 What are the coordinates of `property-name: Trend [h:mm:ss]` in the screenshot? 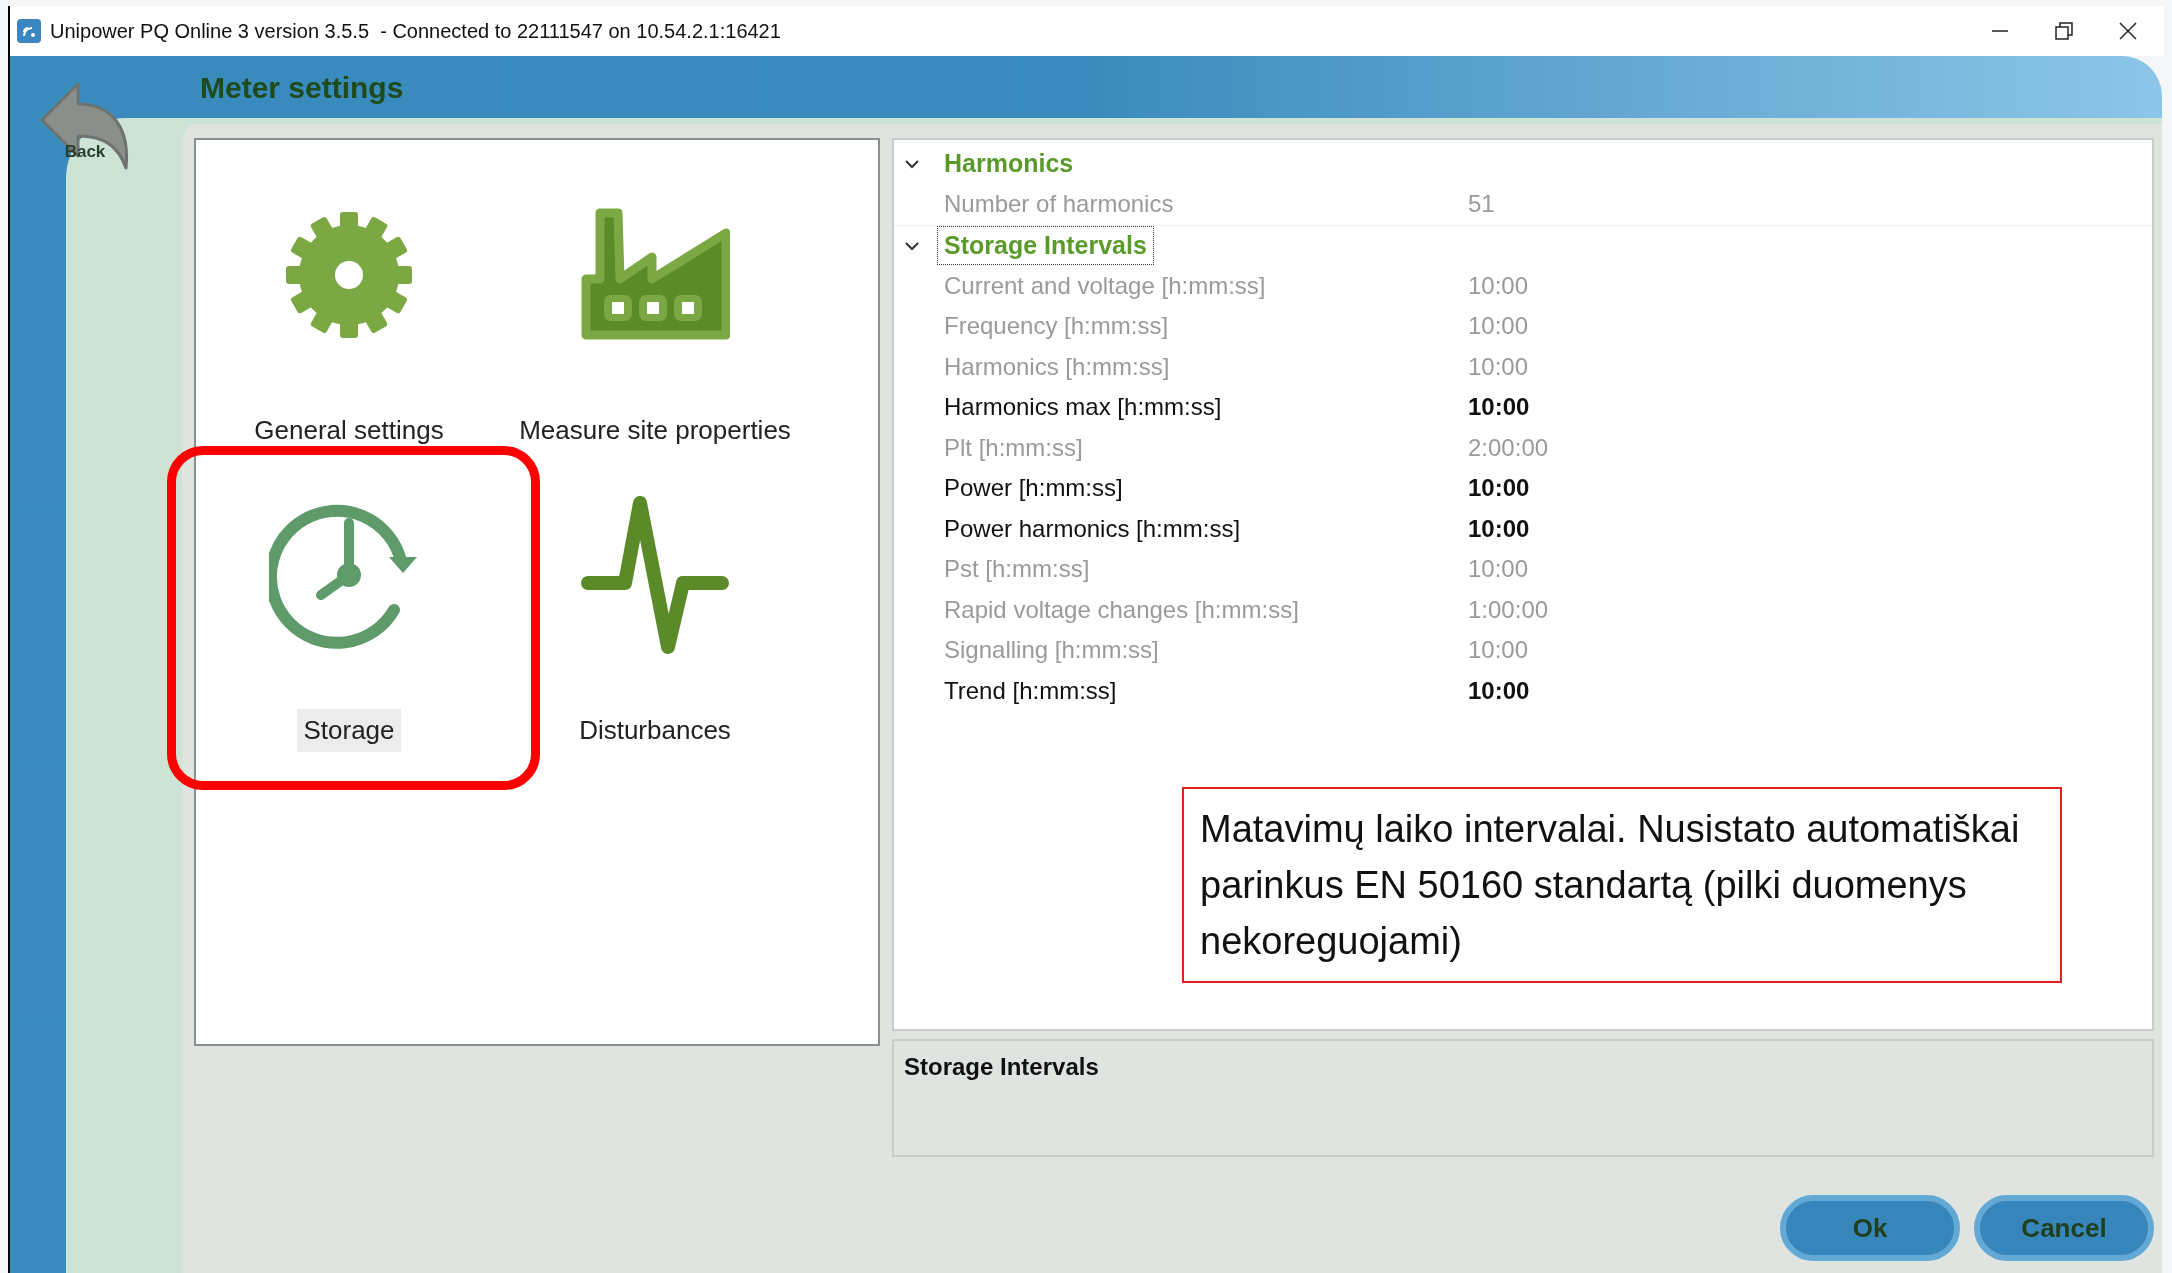 It's located at (1030, 690).